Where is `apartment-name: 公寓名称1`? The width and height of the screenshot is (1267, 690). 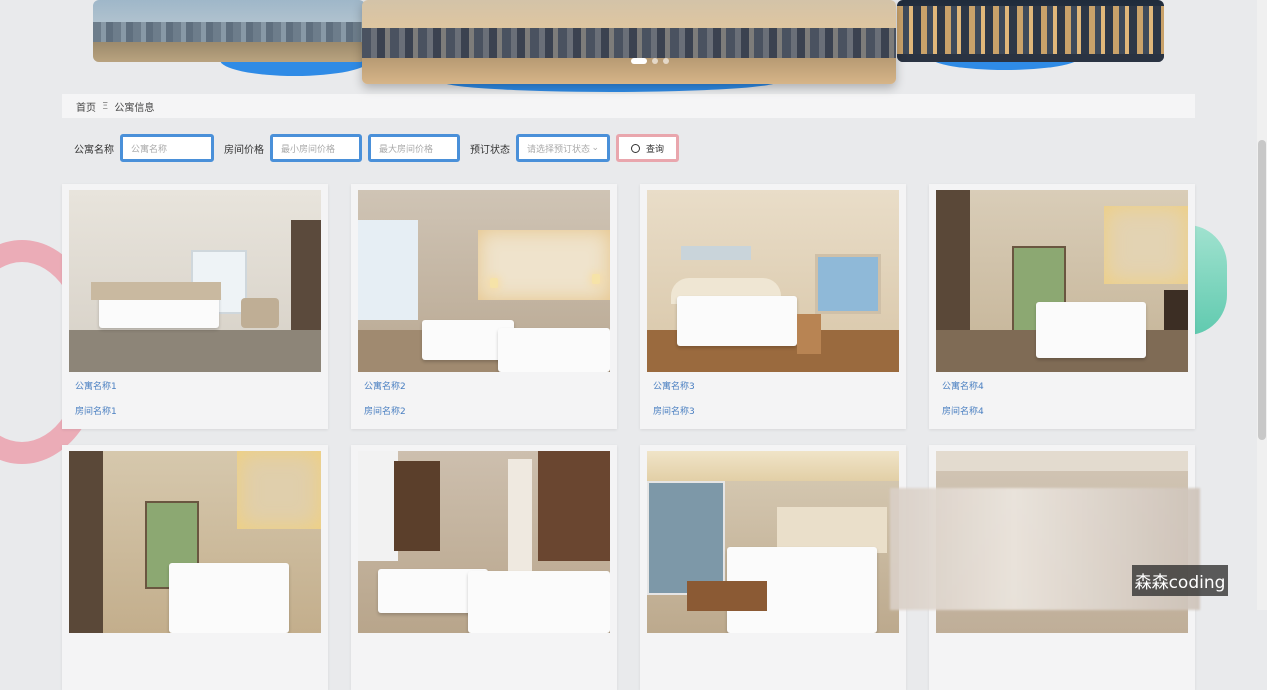 apartment-name: 公寓名称1 is located at coordinates (96, 385).